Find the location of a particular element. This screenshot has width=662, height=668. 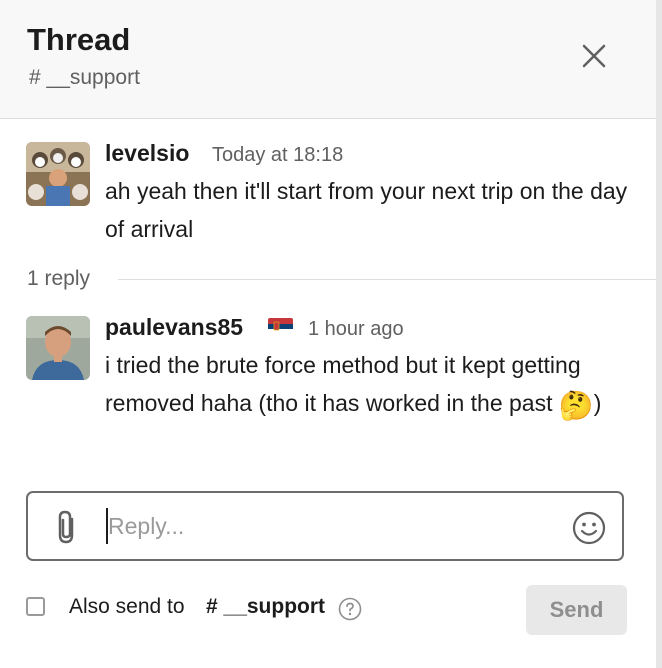

help-button is located at coordinates (350, 609).